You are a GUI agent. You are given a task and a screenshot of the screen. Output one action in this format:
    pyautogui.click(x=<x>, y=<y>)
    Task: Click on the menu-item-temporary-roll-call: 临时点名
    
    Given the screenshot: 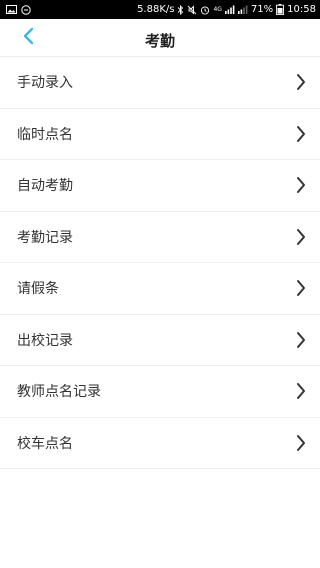 What is the action you would take?
    pyautogui.click(x=160, y=134)
    